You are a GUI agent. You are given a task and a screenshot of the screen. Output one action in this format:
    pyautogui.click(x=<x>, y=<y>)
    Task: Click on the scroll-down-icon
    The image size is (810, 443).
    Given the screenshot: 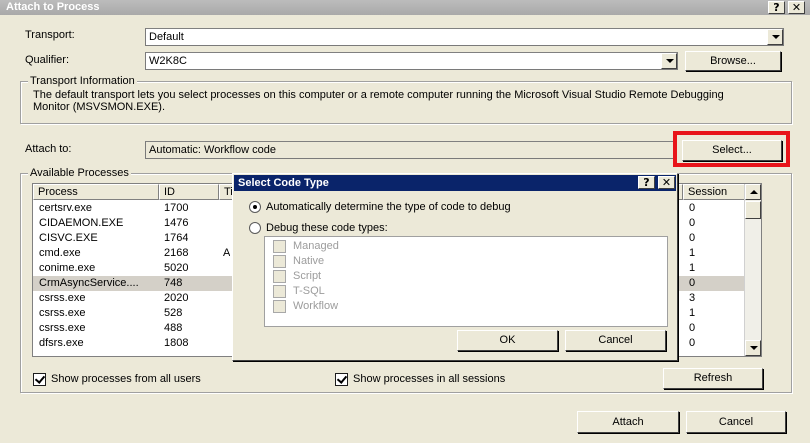 What is the action you would take?
    pyautogui.click(x=753, y=348)
    